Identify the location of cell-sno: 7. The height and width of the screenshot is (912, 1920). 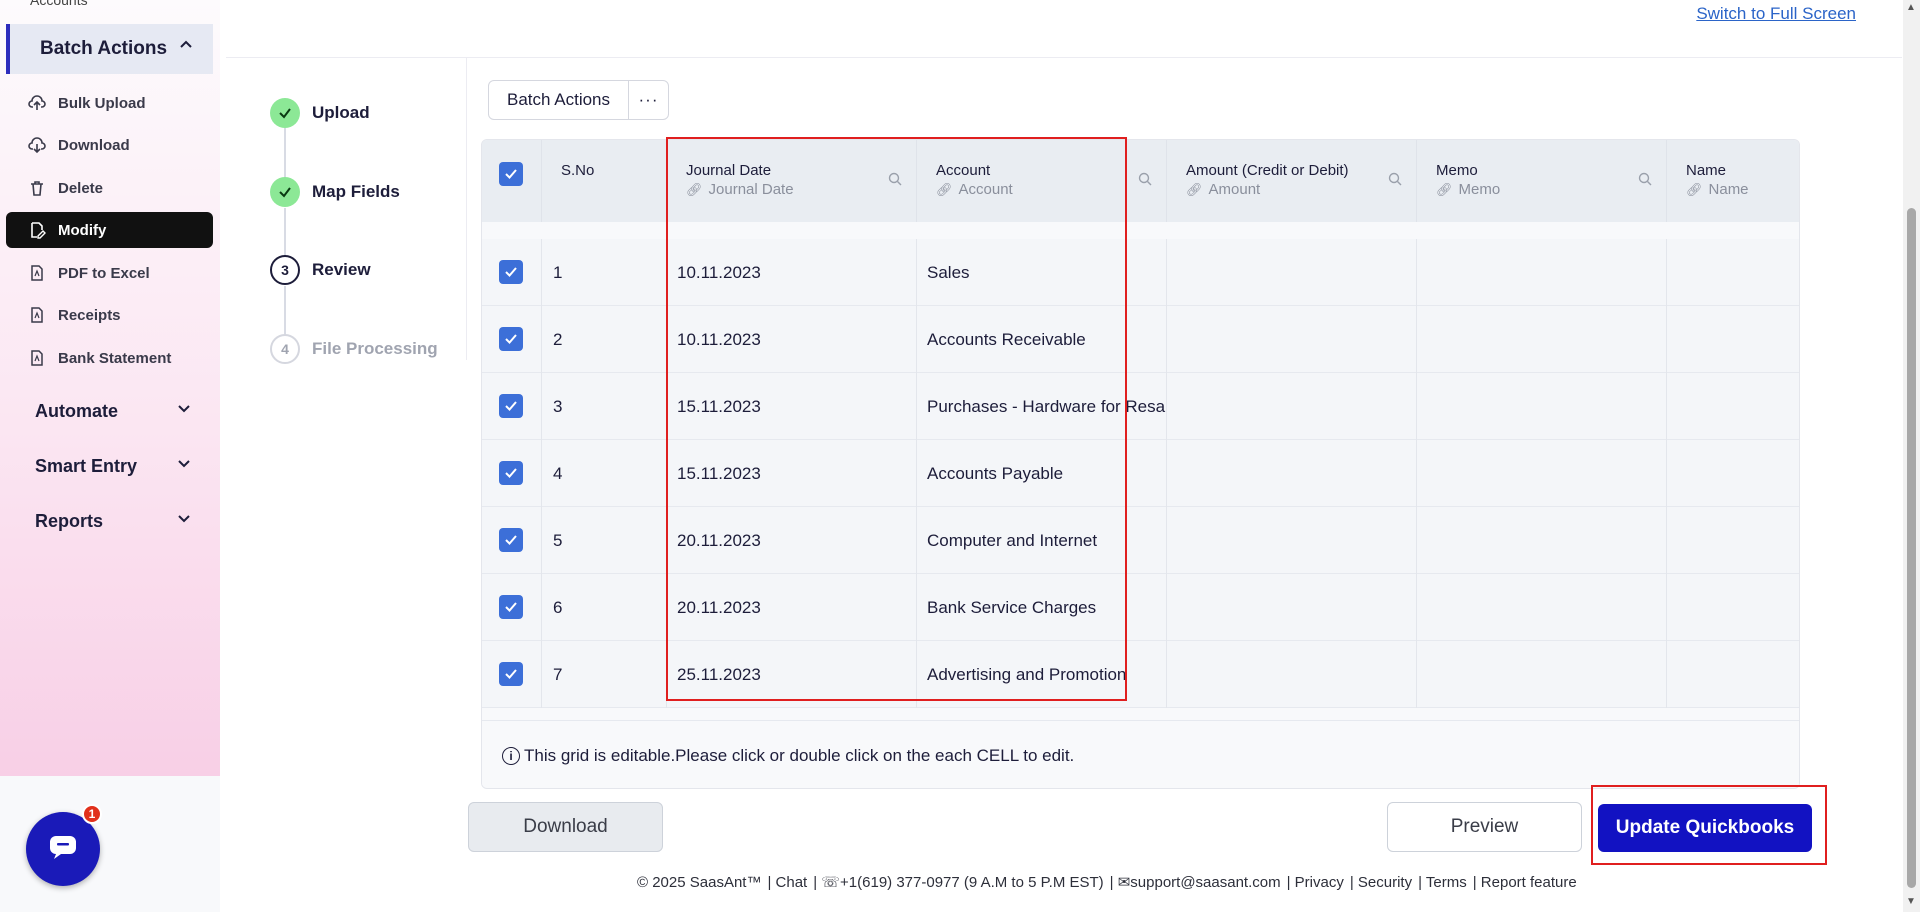
(603, 674).